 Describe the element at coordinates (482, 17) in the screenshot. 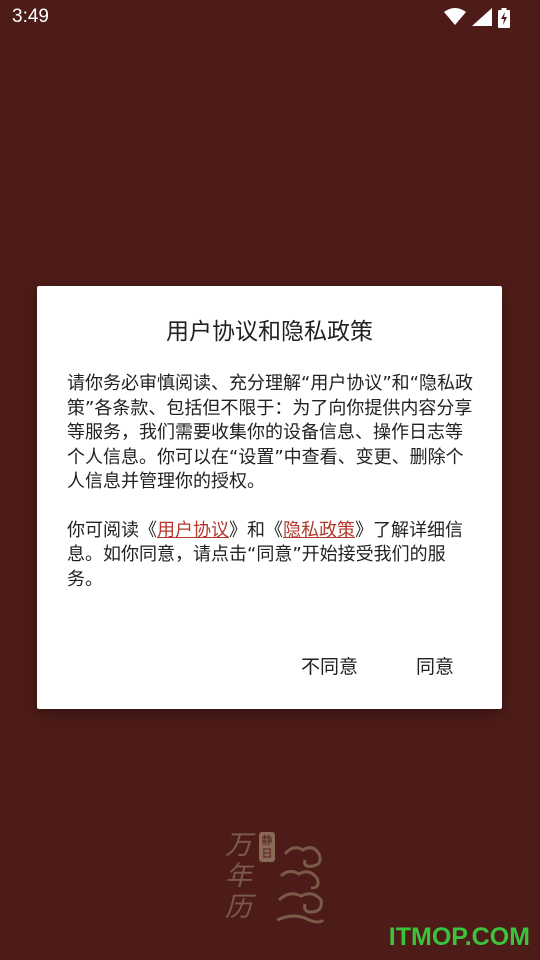

I see `cellular-signal-icon` at that location.